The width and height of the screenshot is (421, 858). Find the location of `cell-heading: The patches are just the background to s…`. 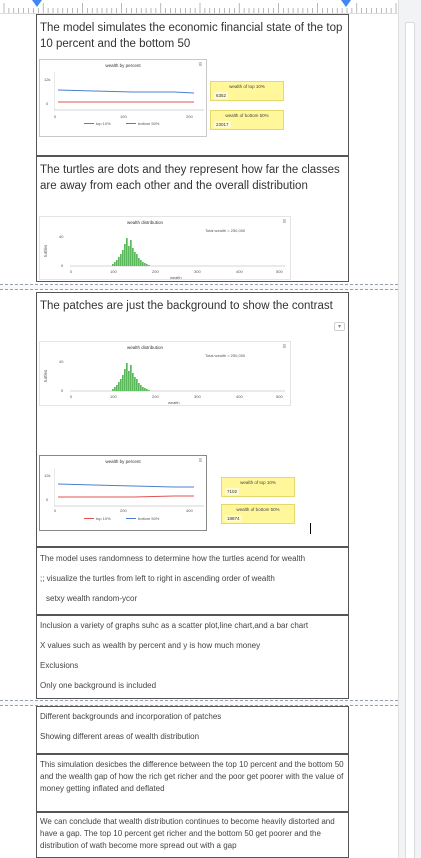

cell-heading: The patches are just the background to s… is located at coordinates (186, 306).